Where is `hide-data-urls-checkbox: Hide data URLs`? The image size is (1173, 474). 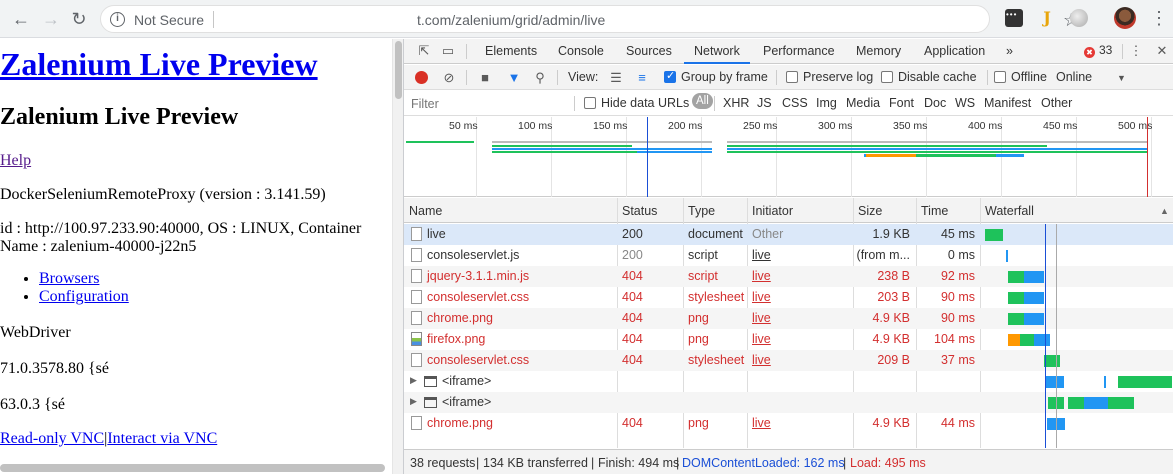 hide-data-urls-checkbox: Hide data URLs is located at coordinates (636, 103).